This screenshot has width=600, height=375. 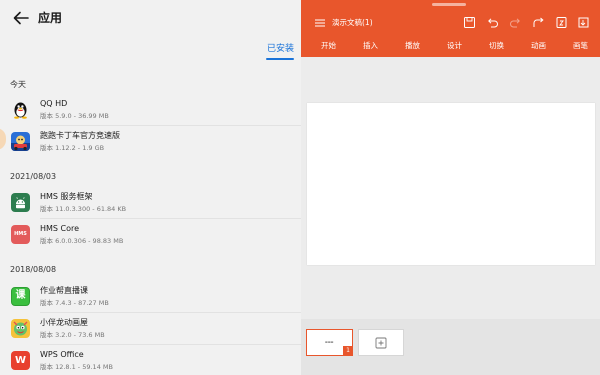 I want to click on app-row-kart: 跑跑卡丁车官方竞速版 版本 1.12.2 - 1.9 GB, so click(x=150, y=142).